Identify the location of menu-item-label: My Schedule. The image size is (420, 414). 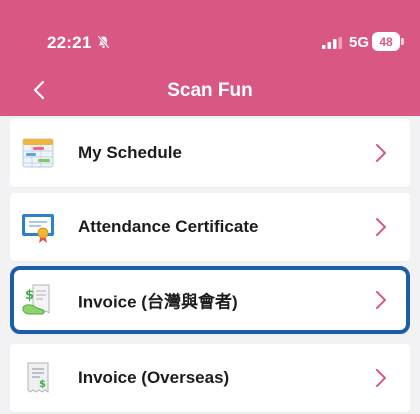
(130, 152).